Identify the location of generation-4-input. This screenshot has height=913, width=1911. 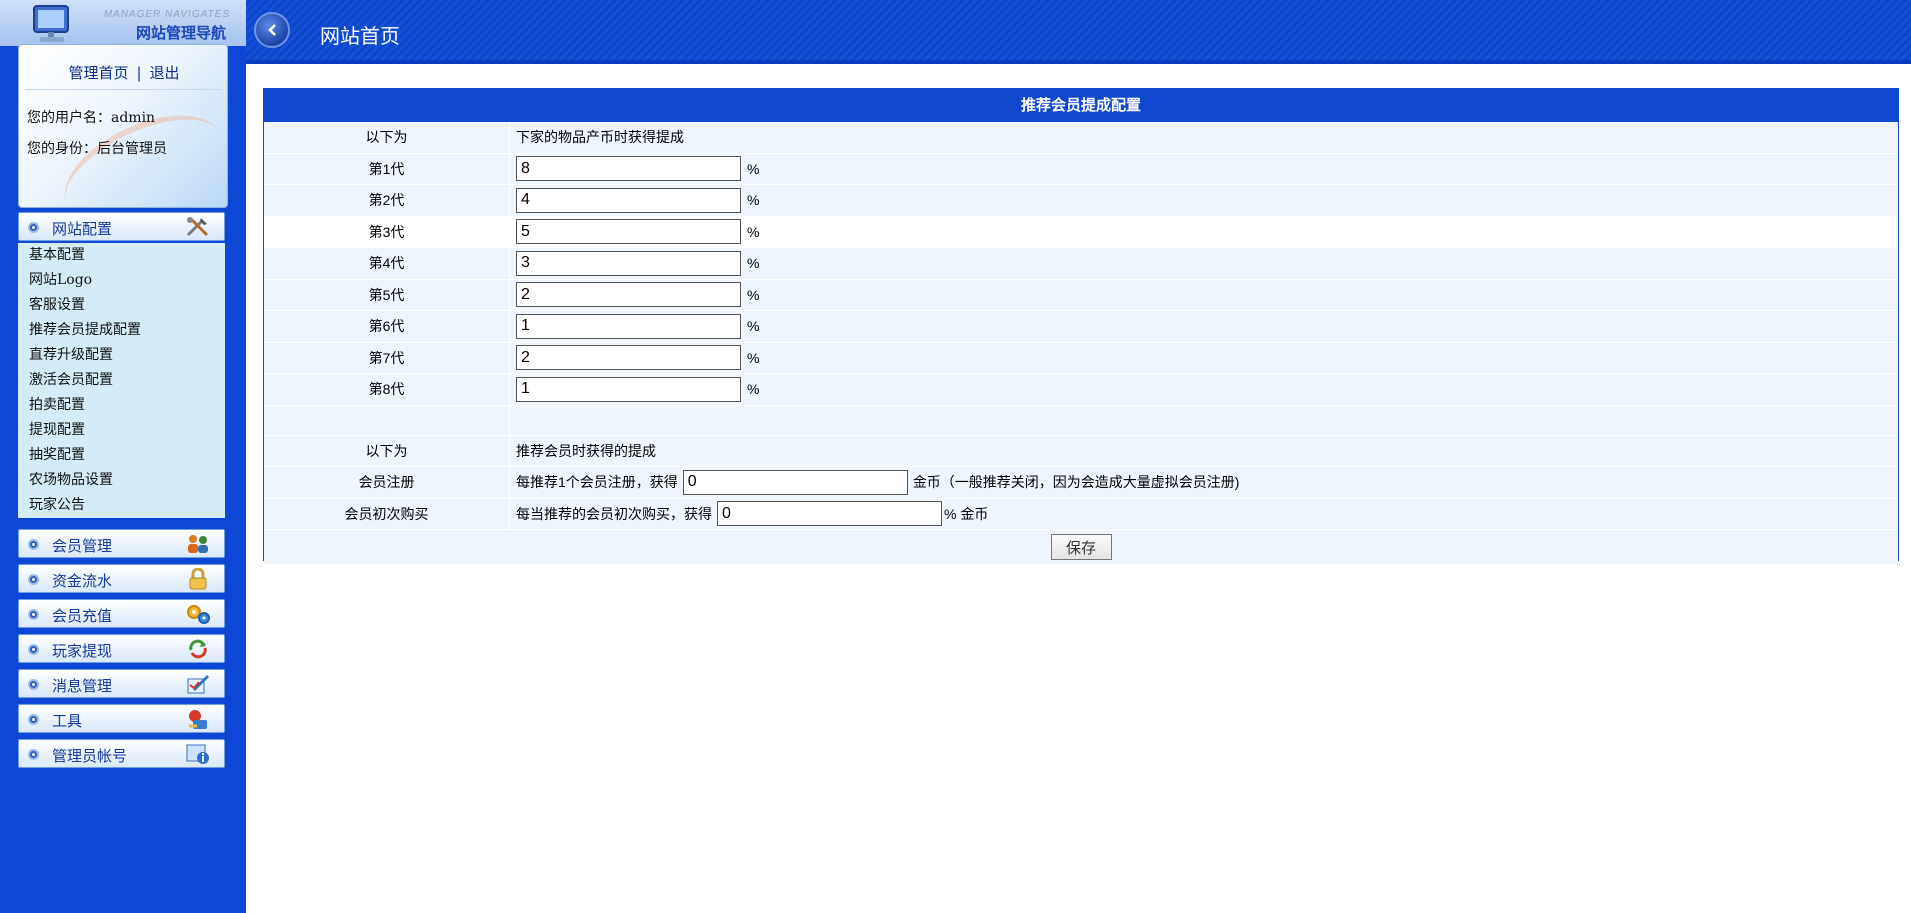
(628, 263).